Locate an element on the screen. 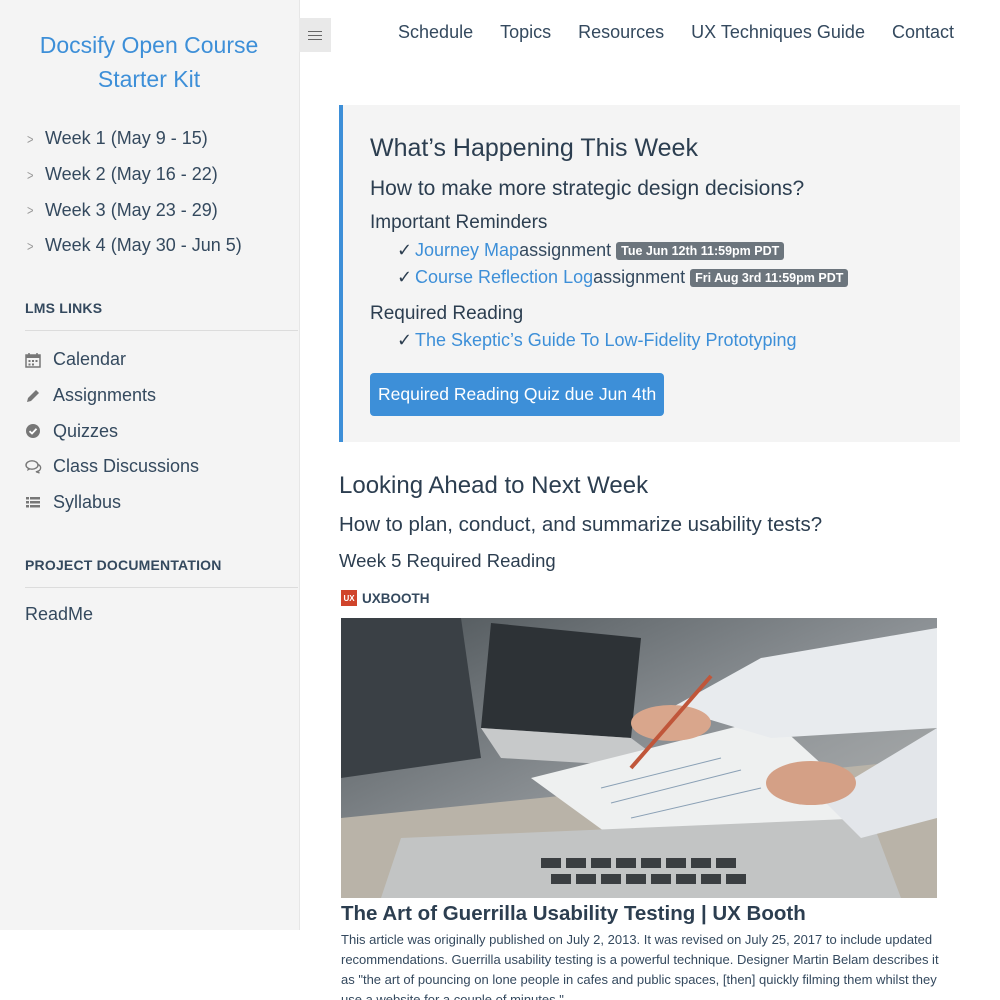 The image size is (1000, 1000). sidebar-item-label: Quizzes is located at coordinates (86, 430).